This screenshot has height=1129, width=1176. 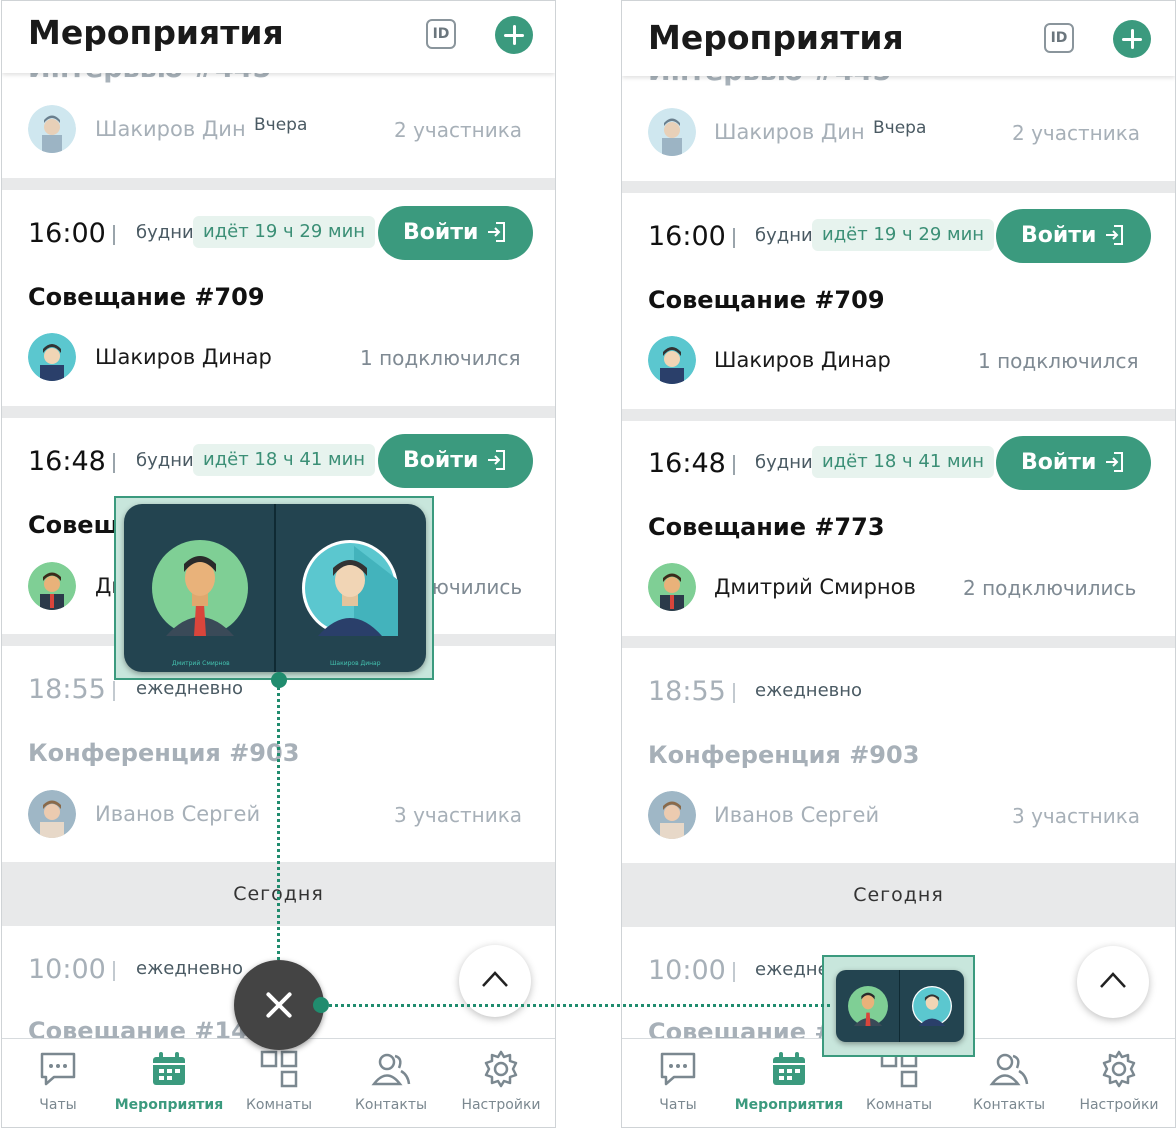 I want to click on event-time: 16:48, so click(x=687, y=463).